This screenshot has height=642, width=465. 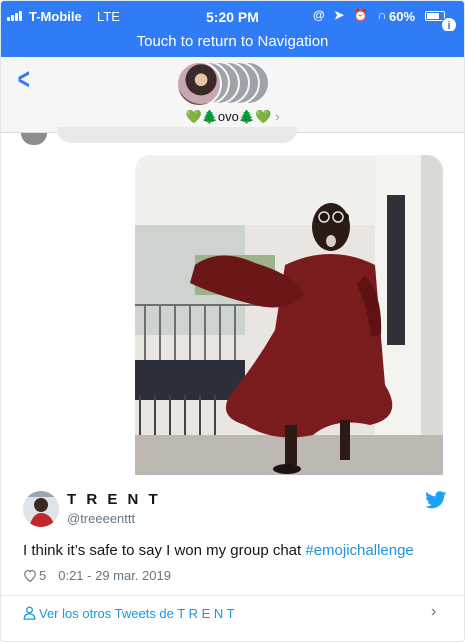 What do you see at coordinates (402, 16) in the screenshot?
I see `battery-percent: 60%` at bounding box center [402, 16].